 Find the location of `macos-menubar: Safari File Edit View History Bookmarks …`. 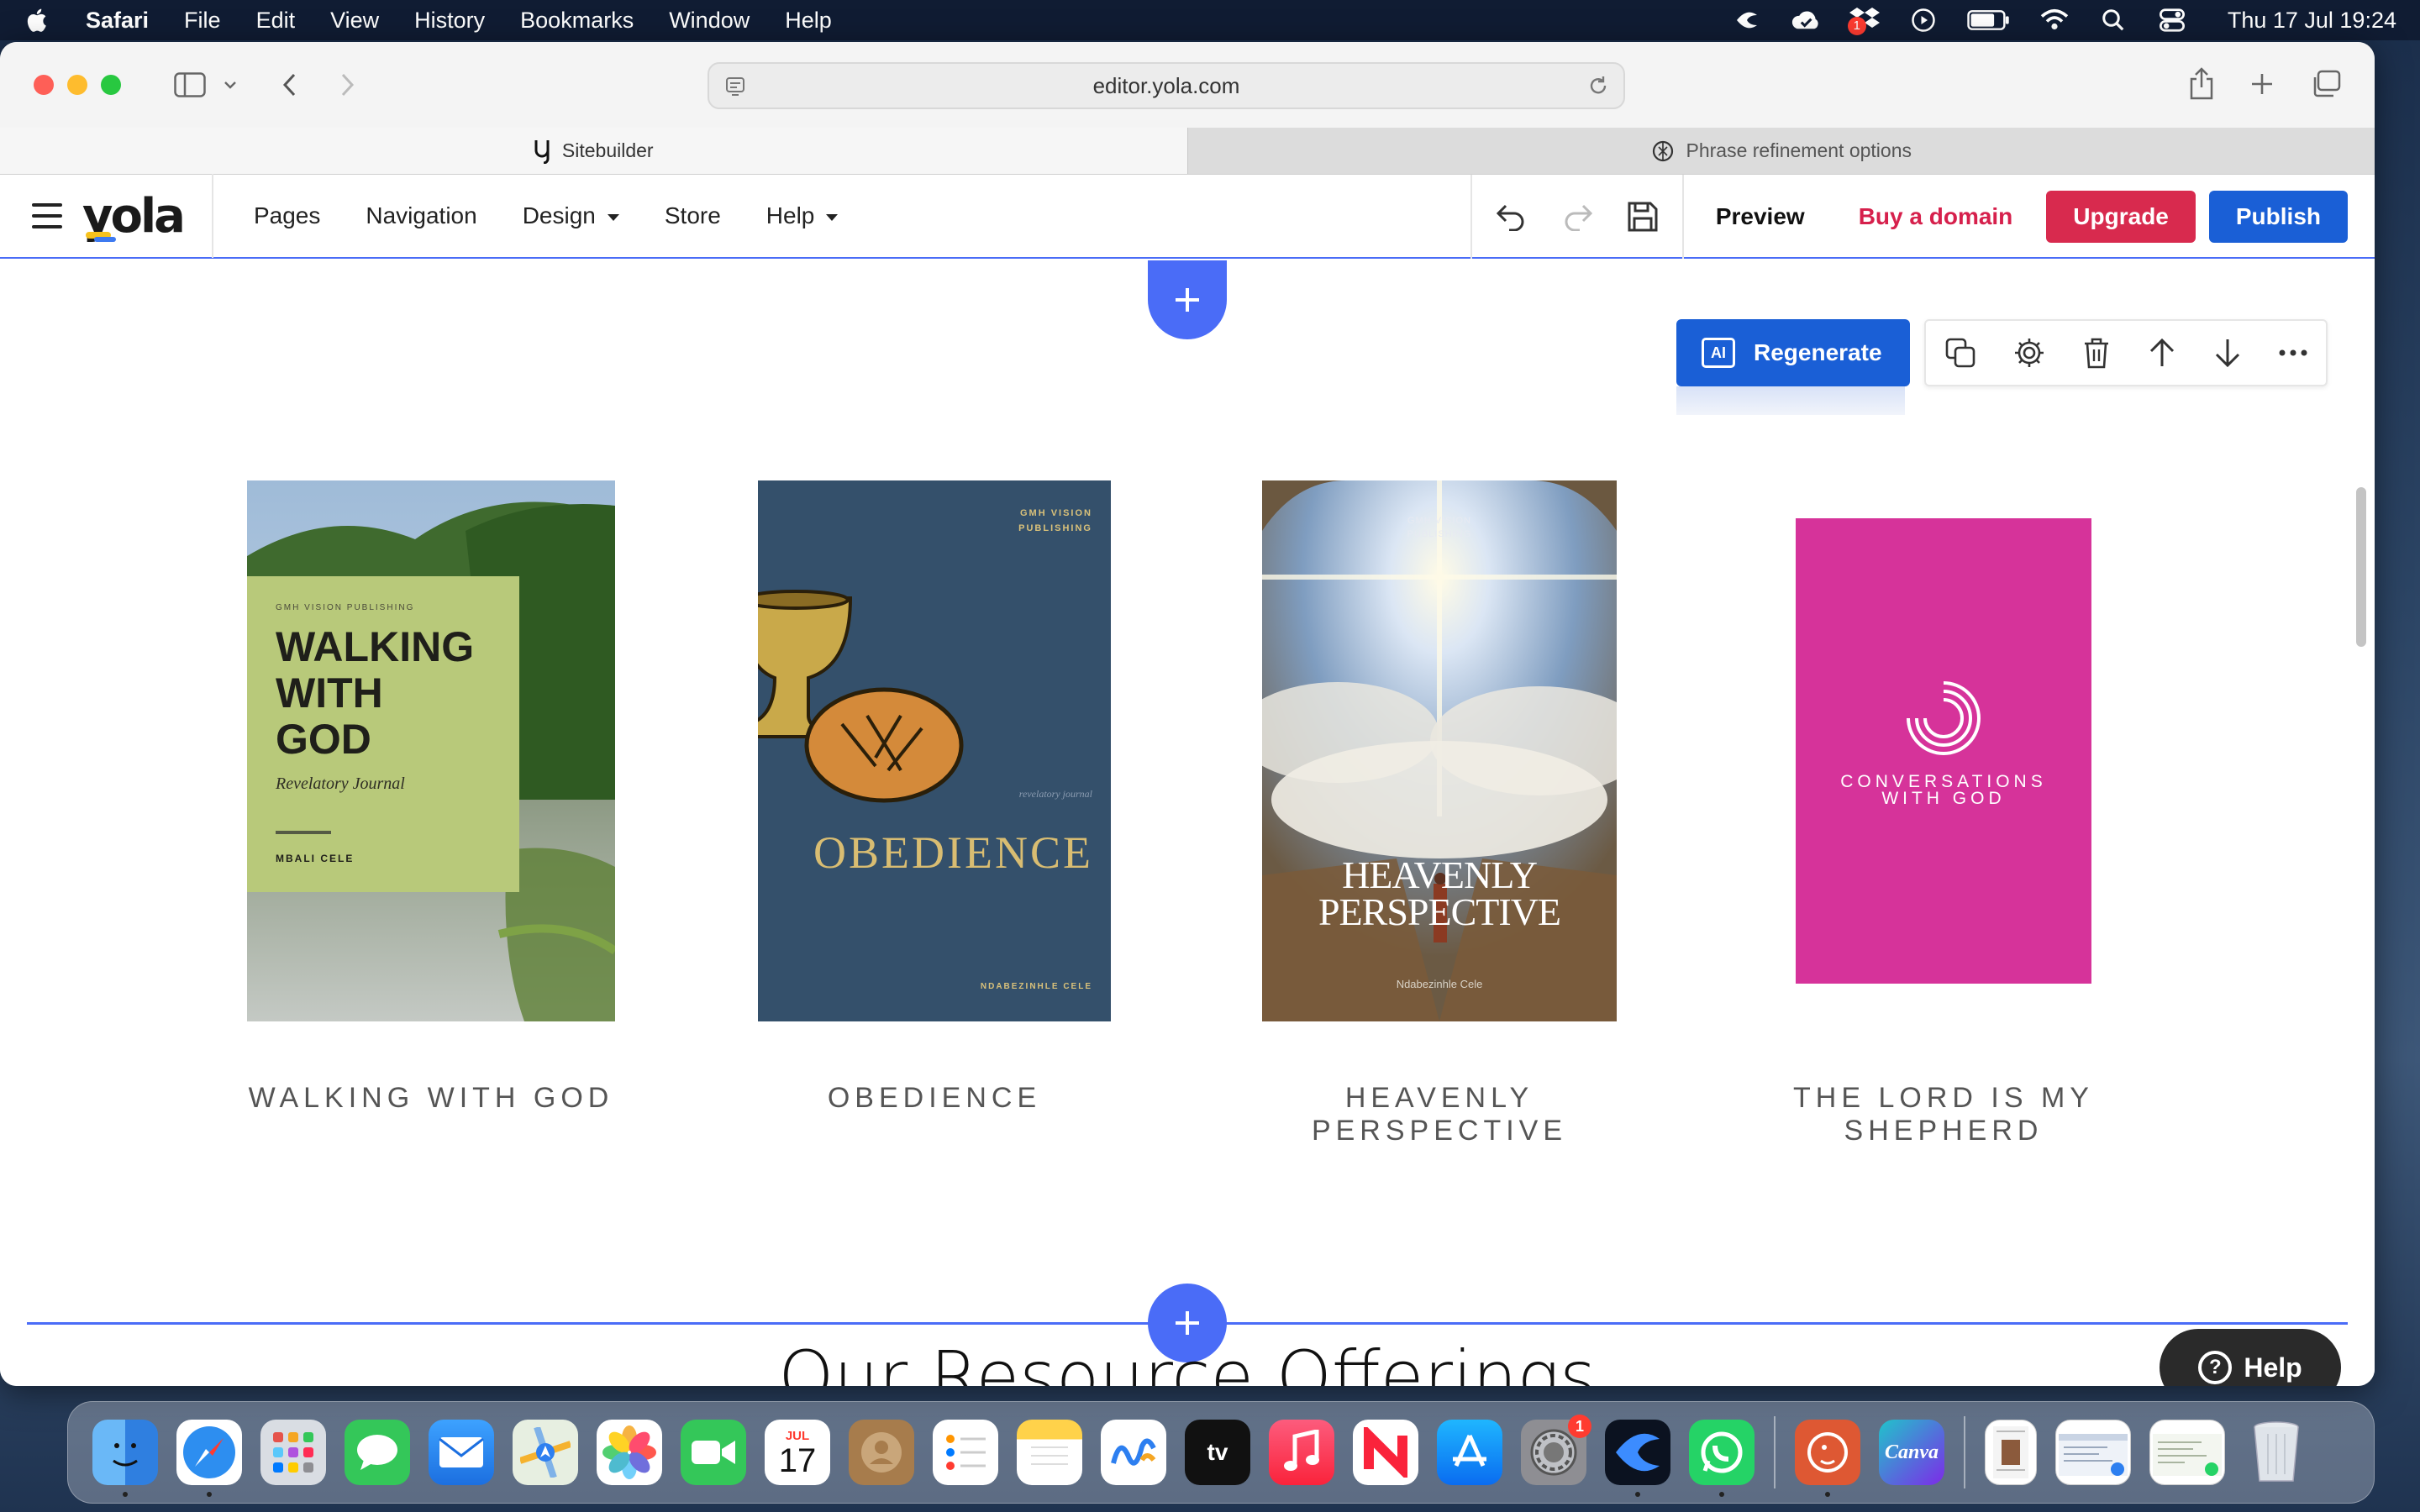

macos-menubar: Safari File Edit View History Bookmarks … is located at coordinates (1210, 20).